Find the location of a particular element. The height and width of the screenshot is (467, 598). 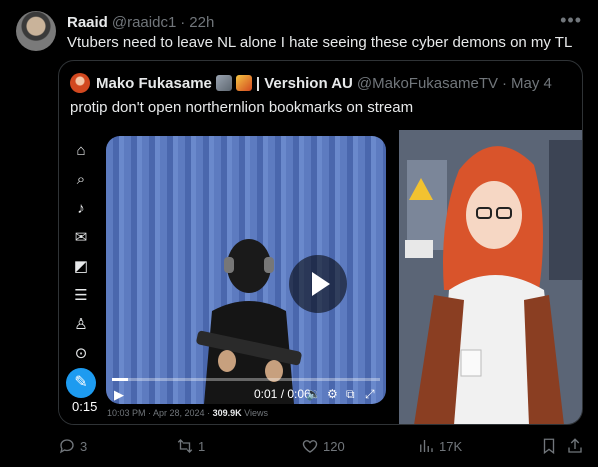

reply-count: 3 is located at coordinates (84, 446).